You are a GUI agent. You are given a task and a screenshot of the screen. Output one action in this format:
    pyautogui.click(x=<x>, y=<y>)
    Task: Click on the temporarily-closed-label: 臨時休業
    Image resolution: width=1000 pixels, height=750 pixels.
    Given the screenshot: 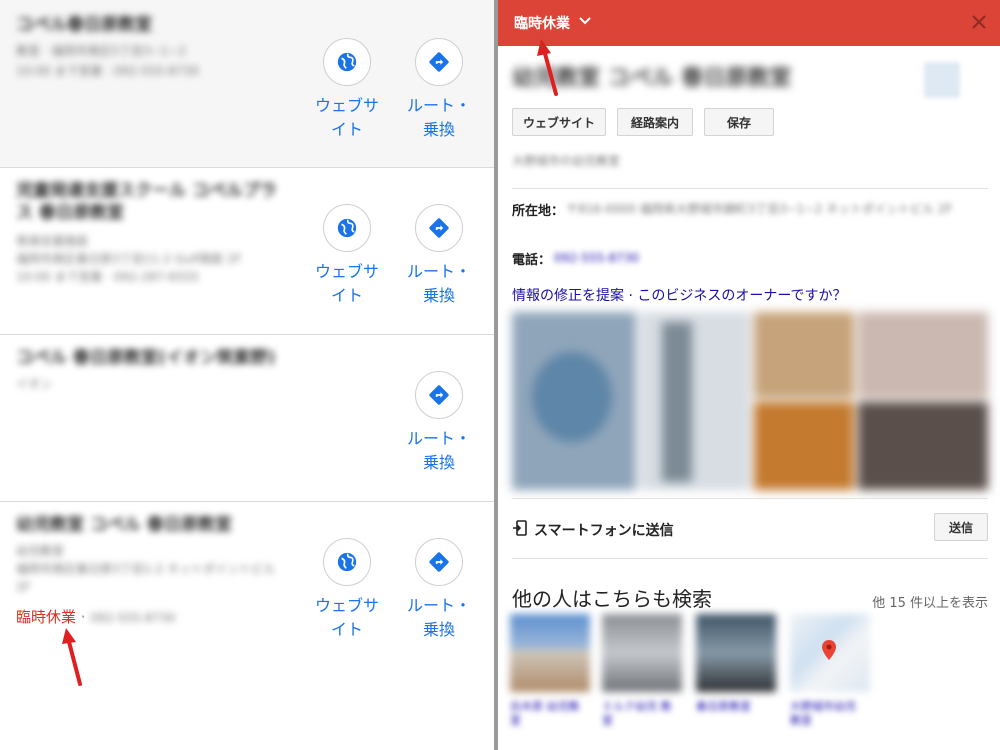 What is the action you would take?
    pyautogui.click(x=46, y=617)
    